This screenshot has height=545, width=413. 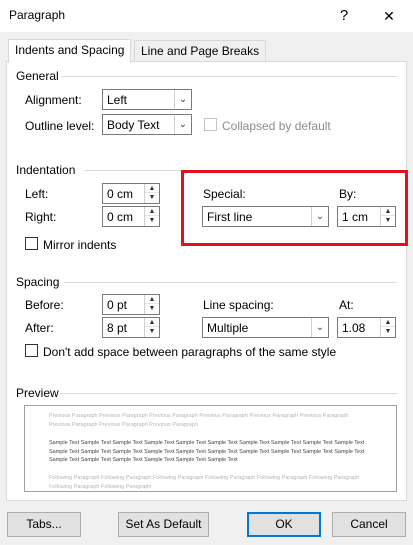 What do you see at coordinates (210, 124) in the screenshot?
I see `collapsed-by-default-checkbox` at bounding box center [210, 124].